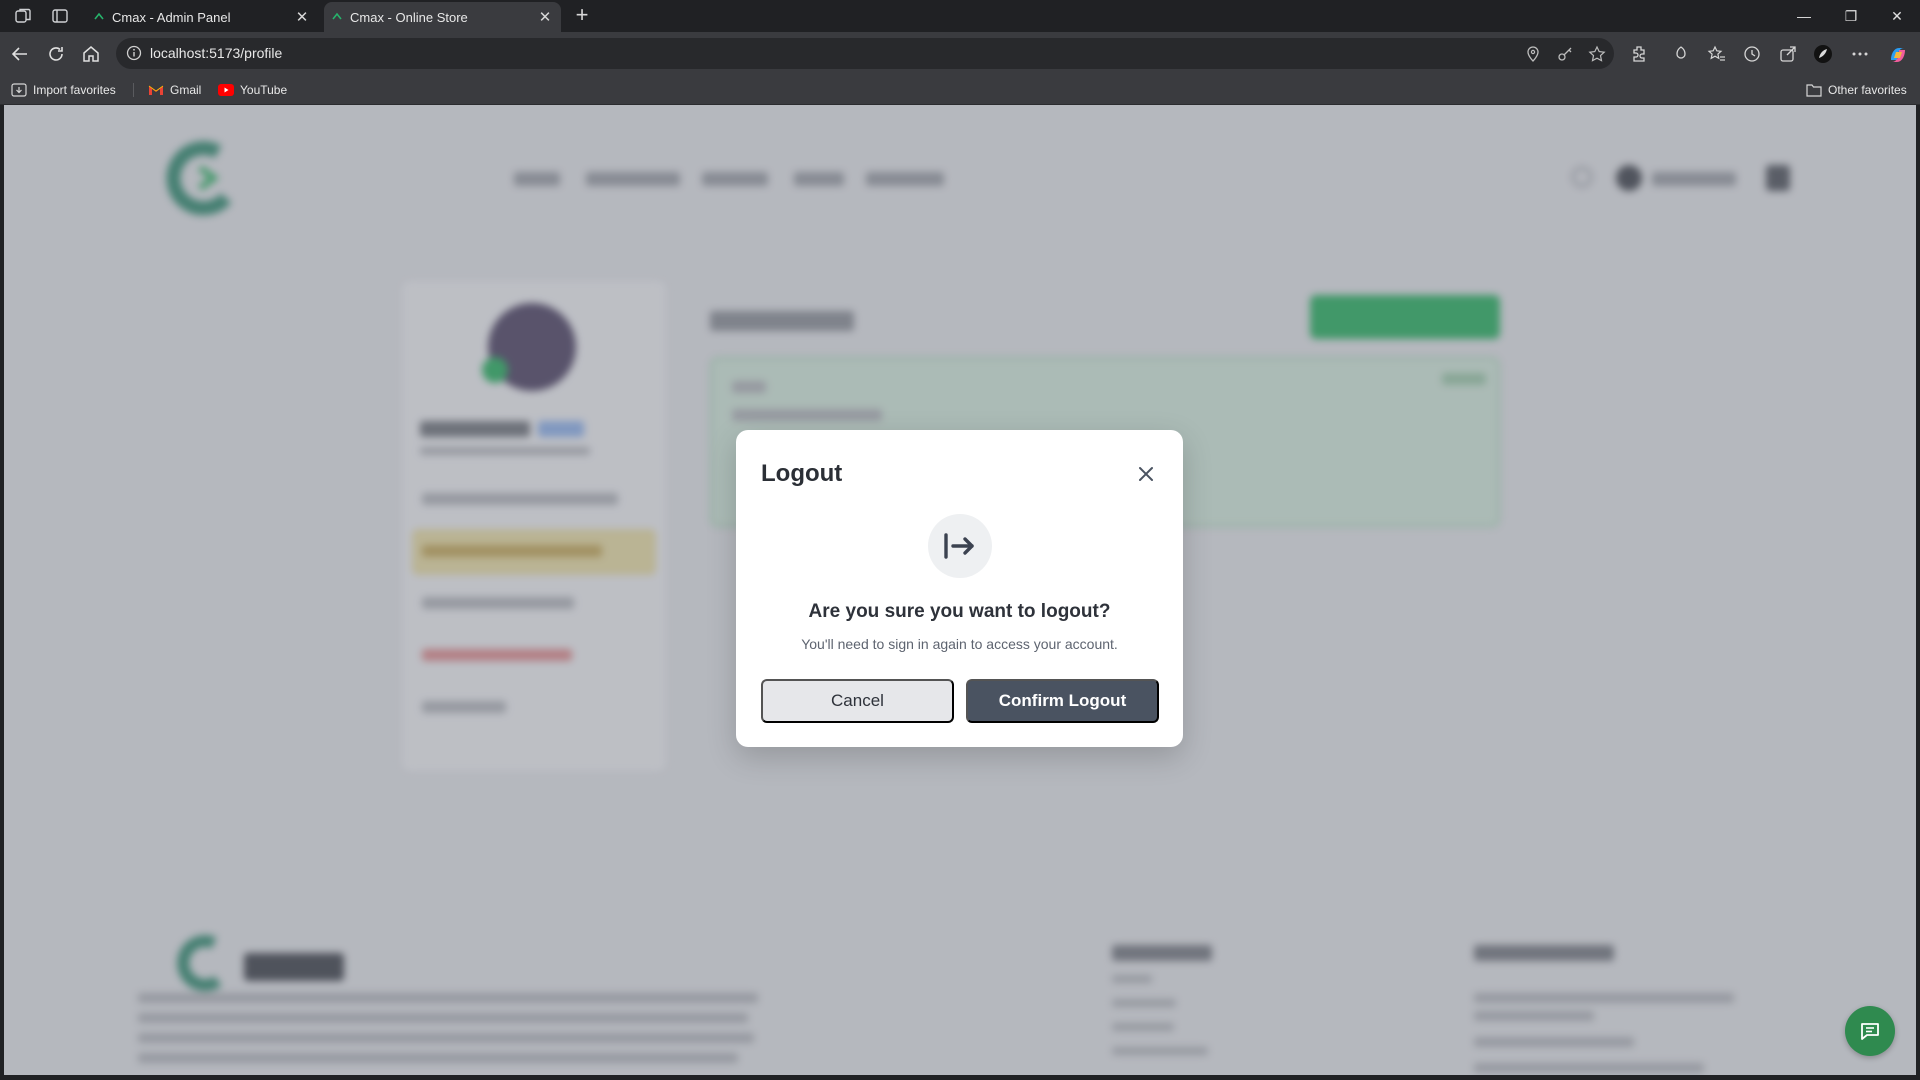  Describe the element at coordinates (857, 701) in the screenshot. I see `cancel-button: Cancel` at that location.